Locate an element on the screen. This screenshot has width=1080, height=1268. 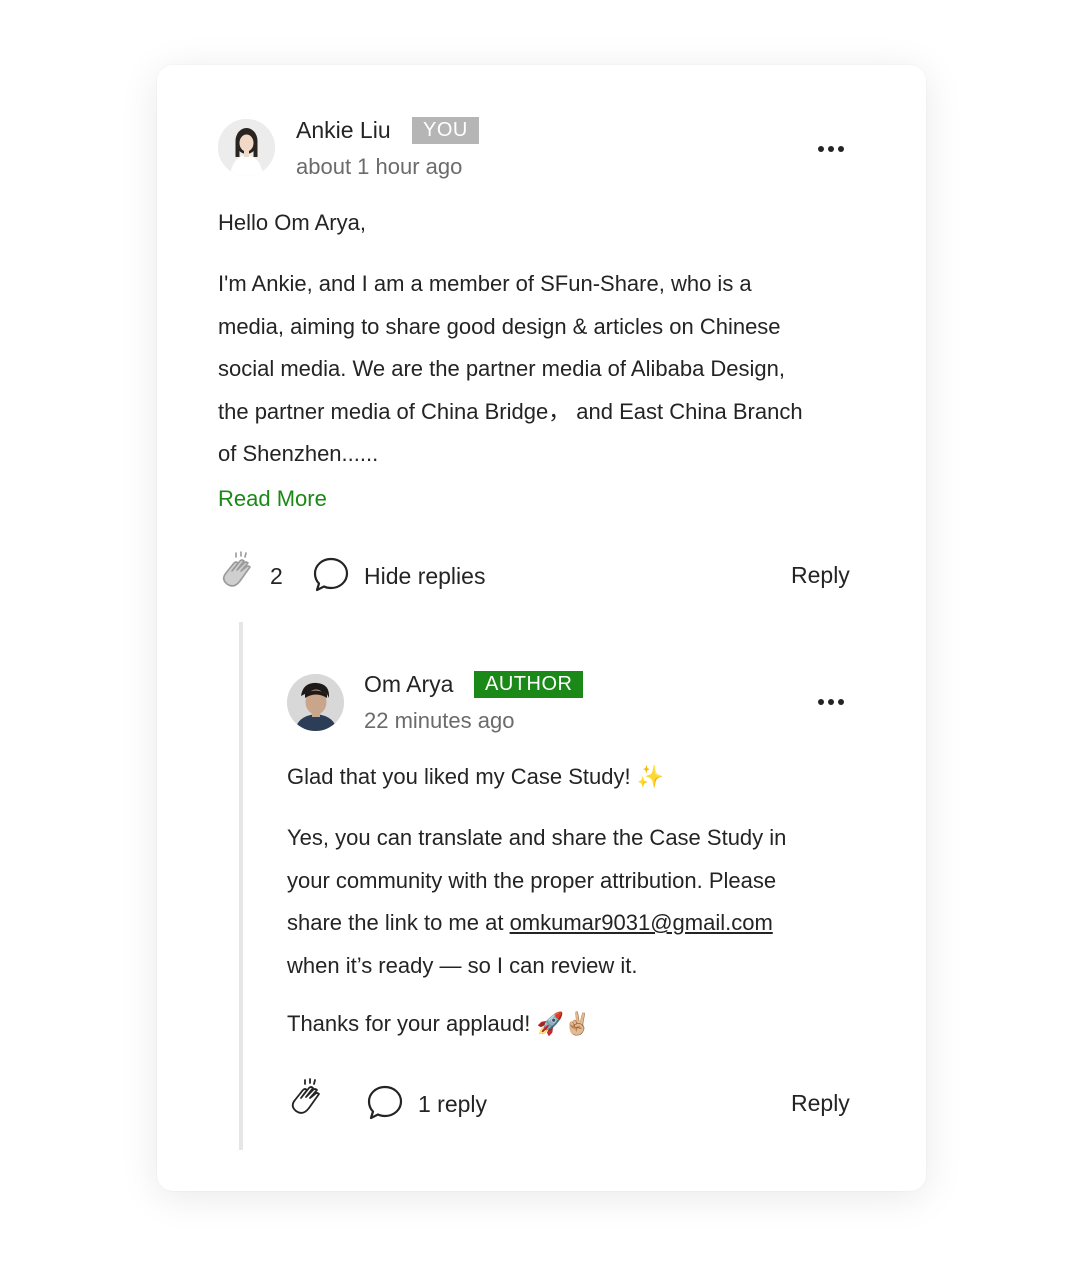
avatar-ankie is located at coordinates (246, 147).